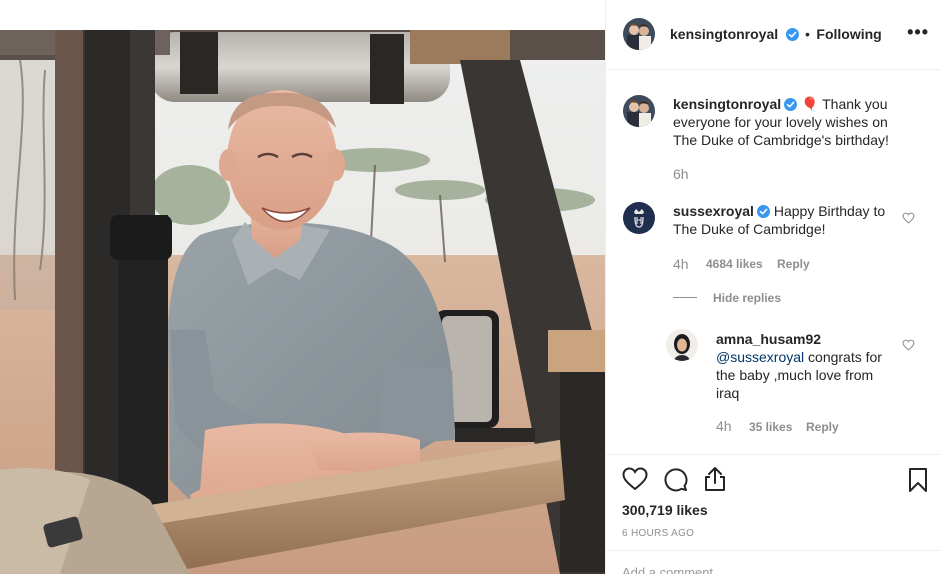 The height and width of the screenshot is (574, 940). Describe the element at coordinates (639, 111) in the screenshot. I see `caption-avatar` at that location.